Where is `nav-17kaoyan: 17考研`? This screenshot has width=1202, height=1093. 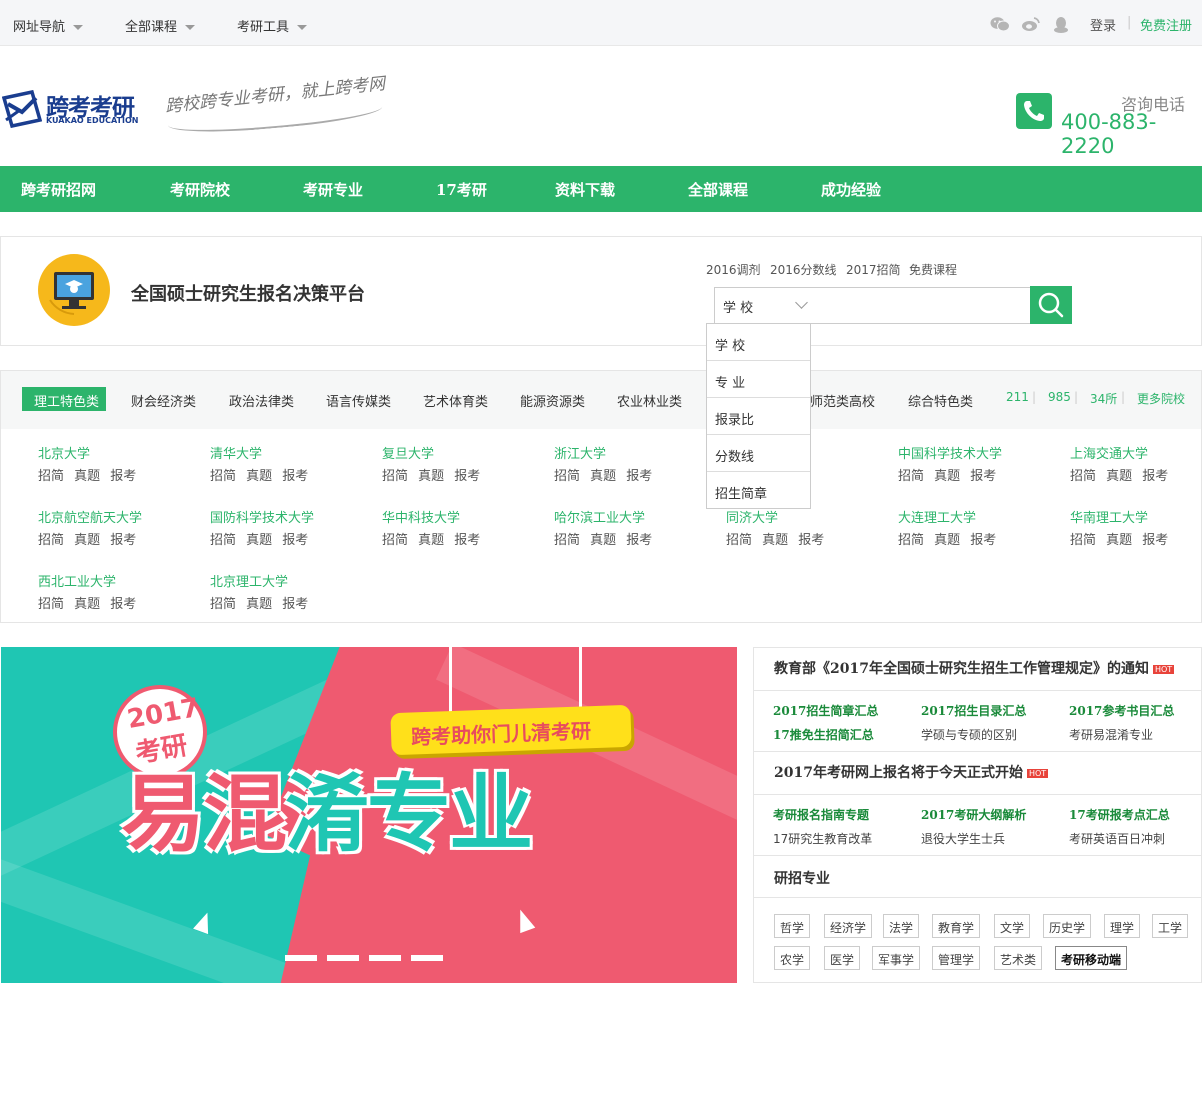 nav-17kaoyan: 17考研 is located at coordinates (461, 189).